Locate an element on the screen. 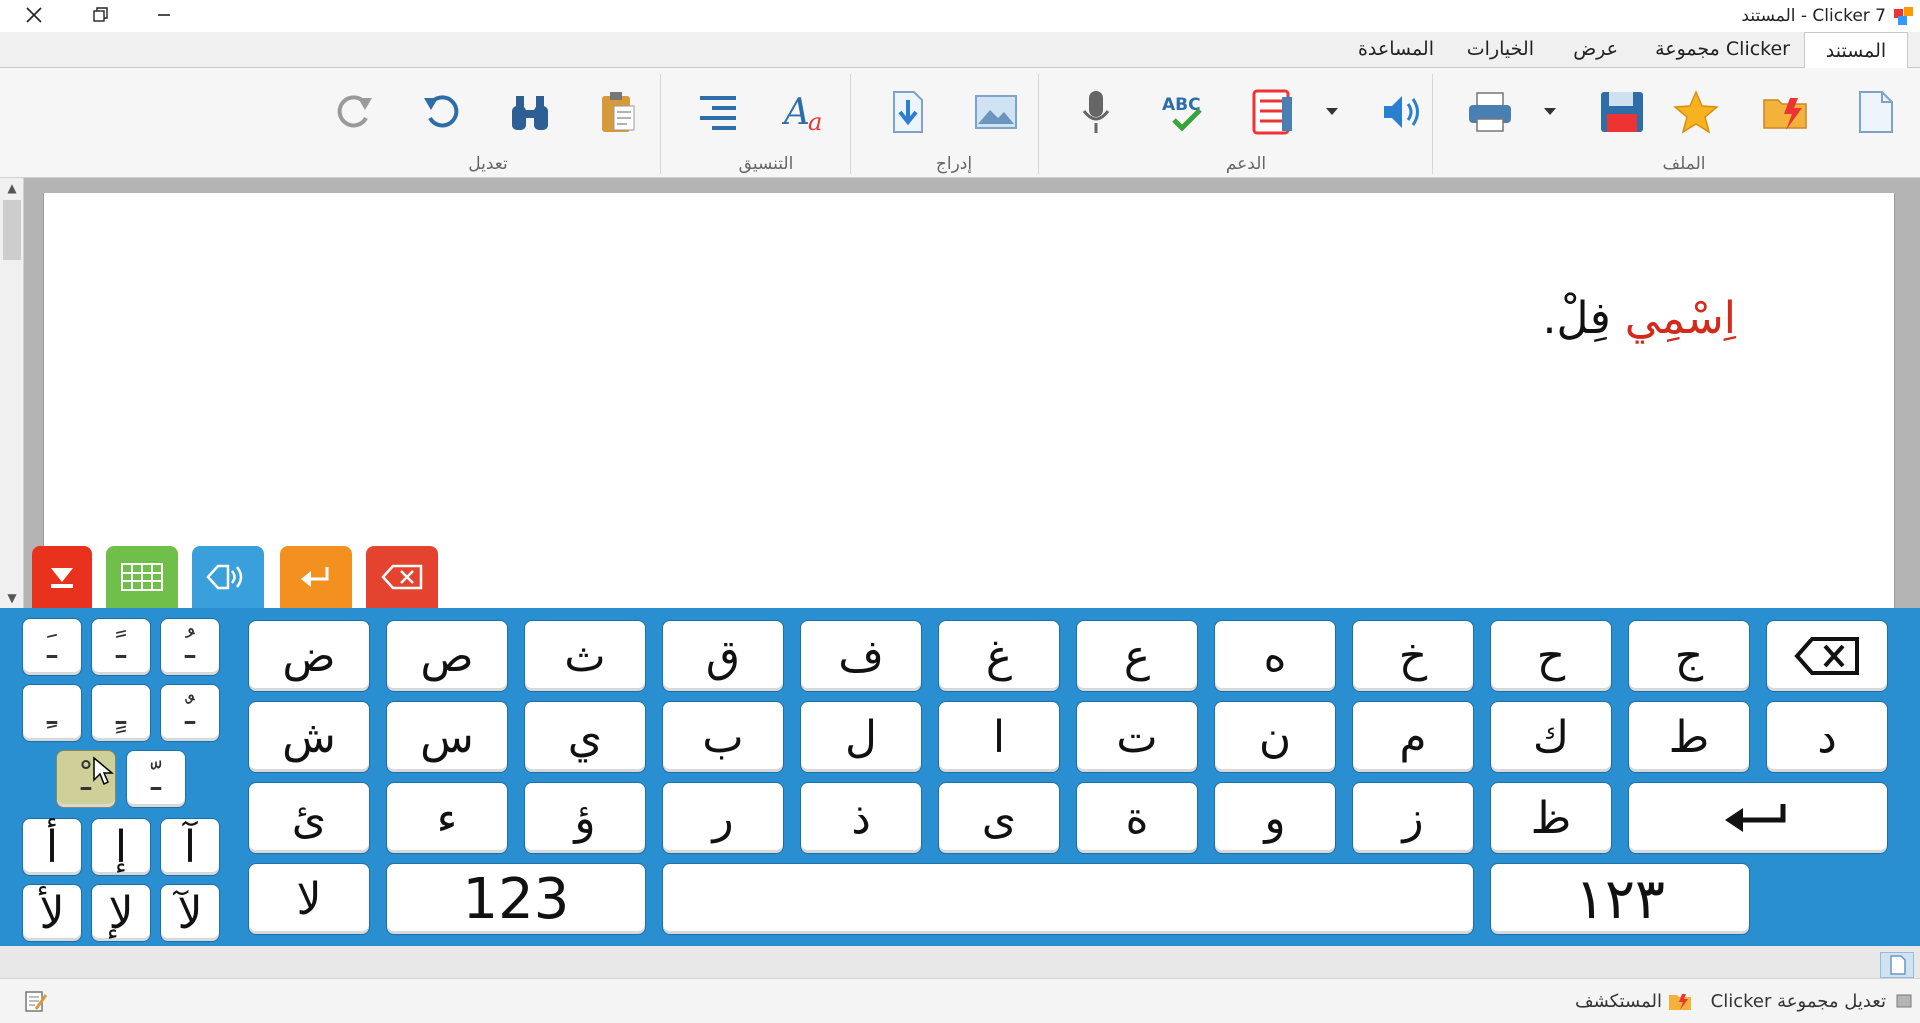  key-arabic-numbers: ١٢٣ is located at coordinates (1620, 899).